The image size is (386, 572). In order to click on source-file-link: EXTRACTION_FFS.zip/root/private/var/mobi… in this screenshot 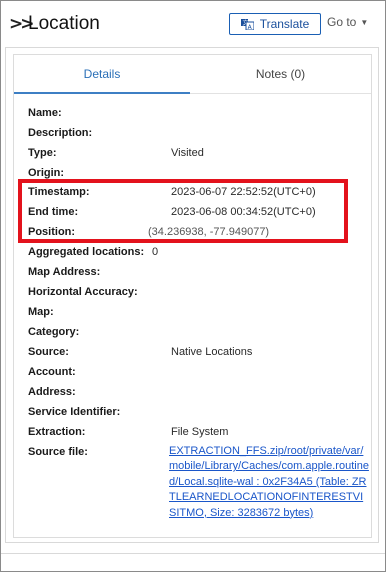, I will do `click(269, 482)`.